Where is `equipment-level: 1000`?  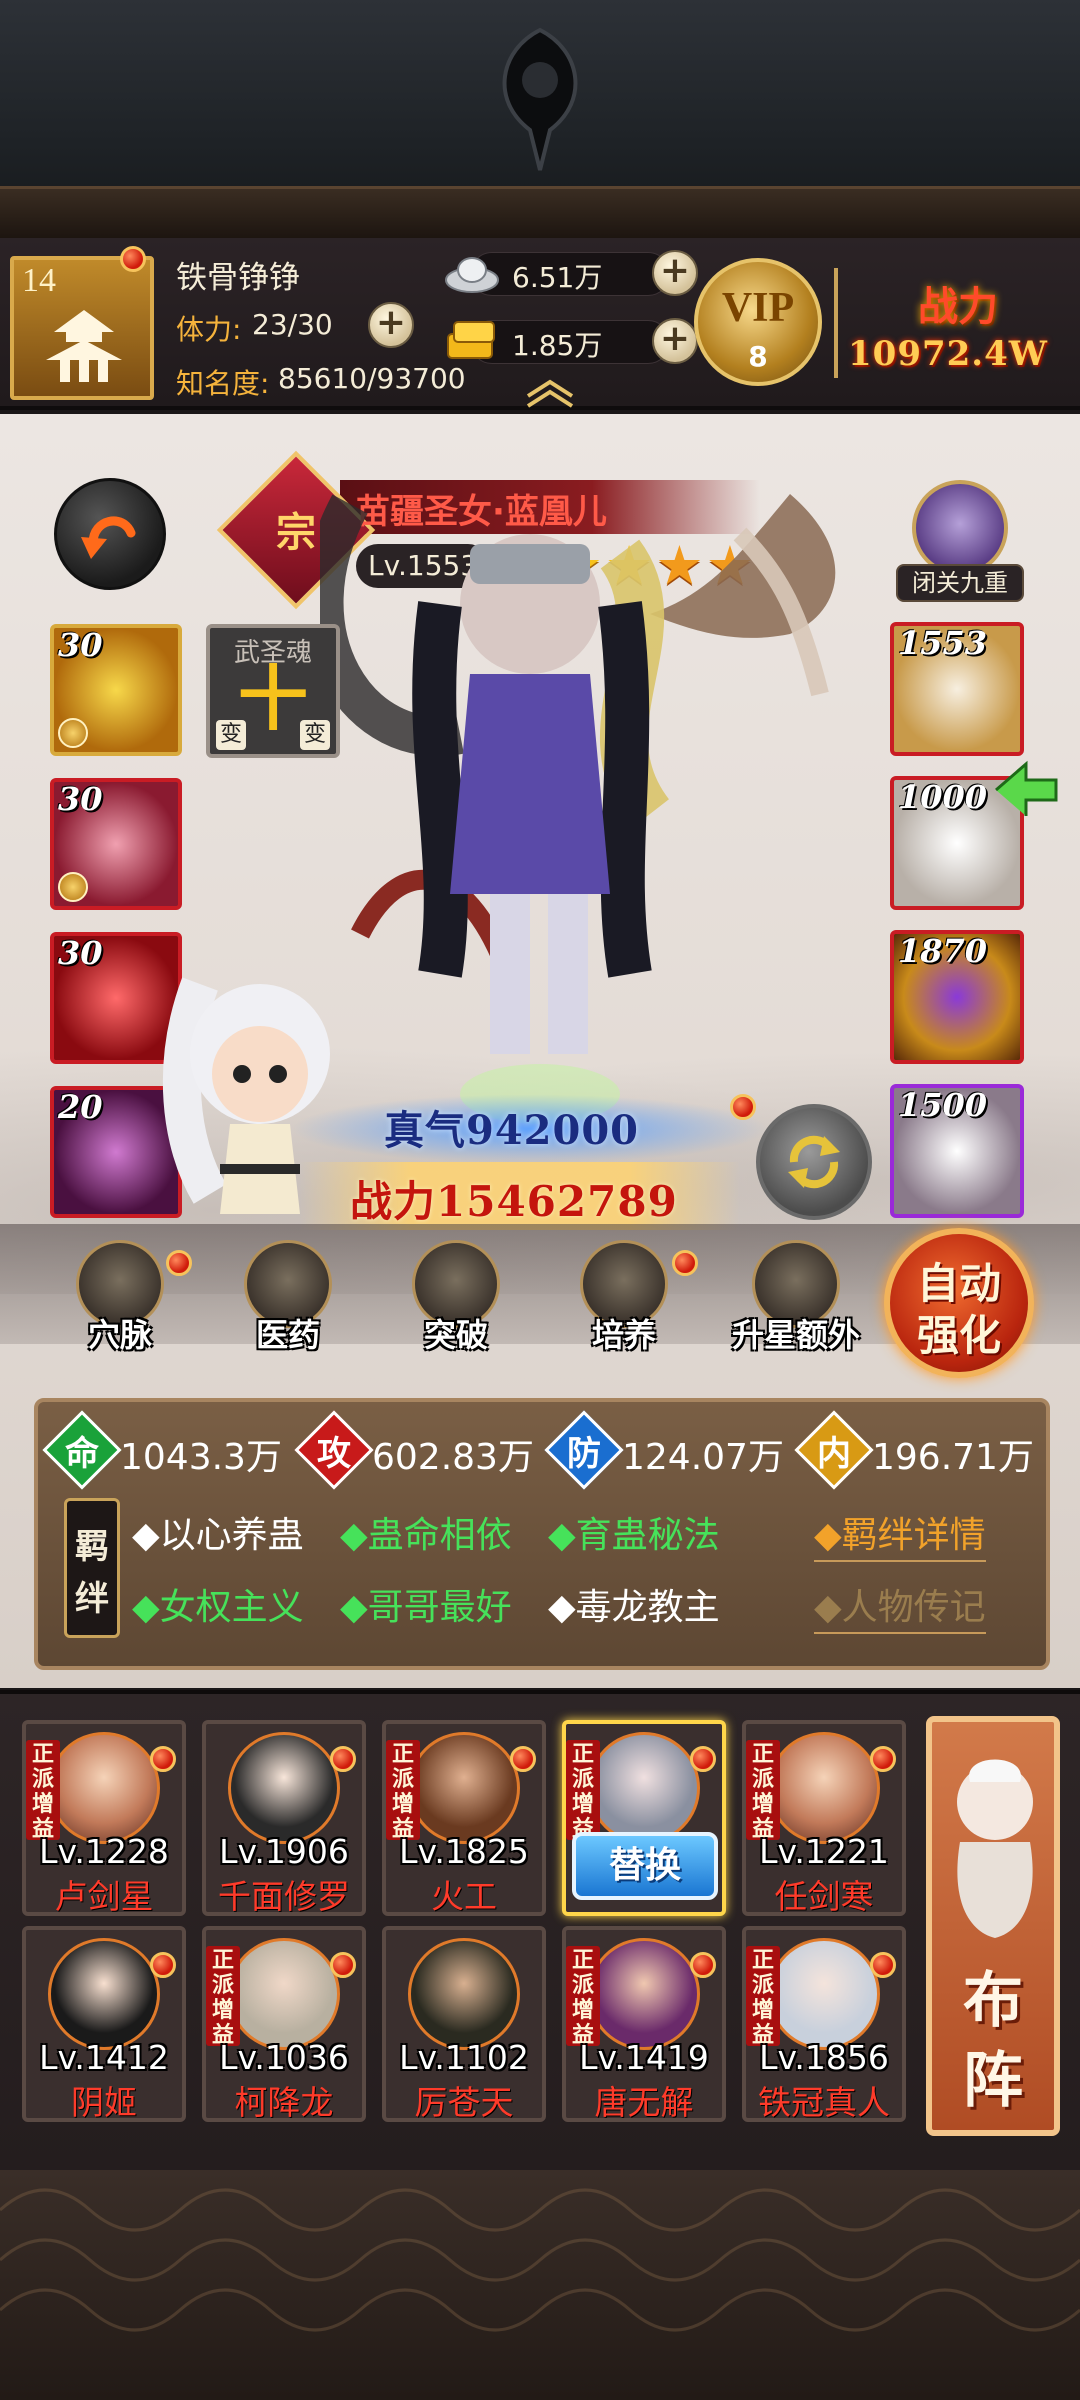
equipment-level: 1000 is located at coordinates (943, 797).